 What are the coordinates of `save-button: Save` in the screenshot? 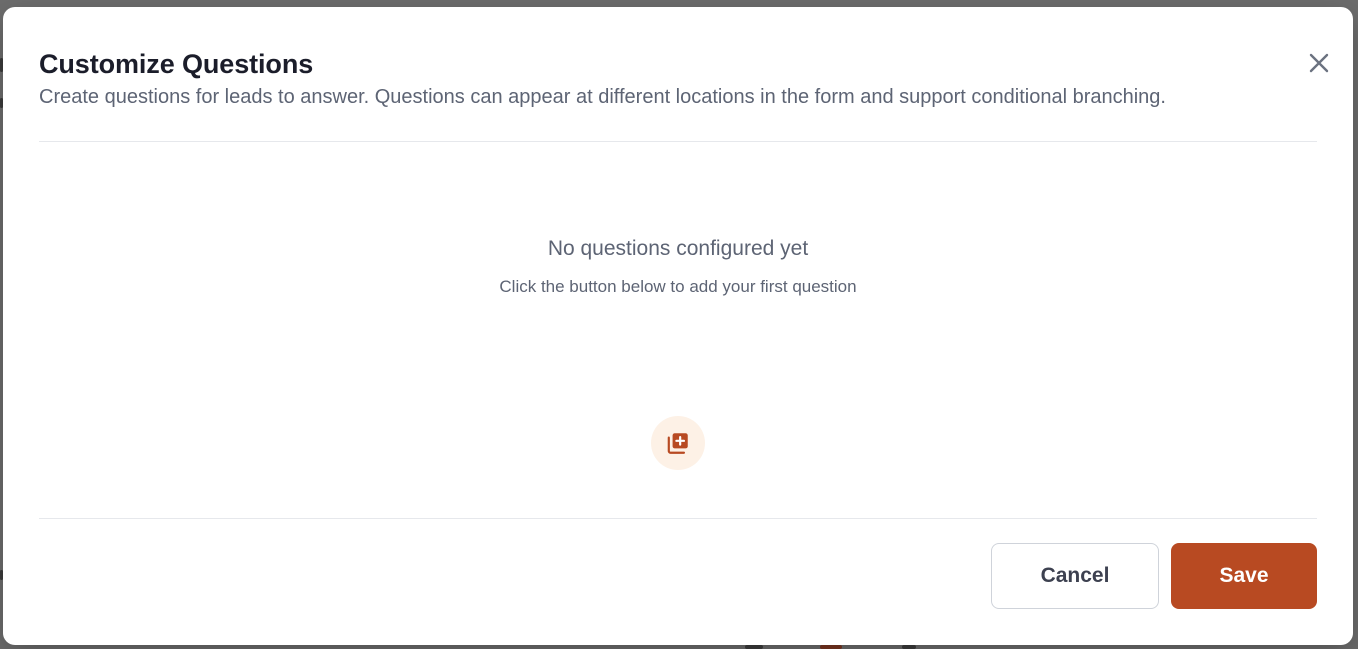 It's located at (1244, 576).